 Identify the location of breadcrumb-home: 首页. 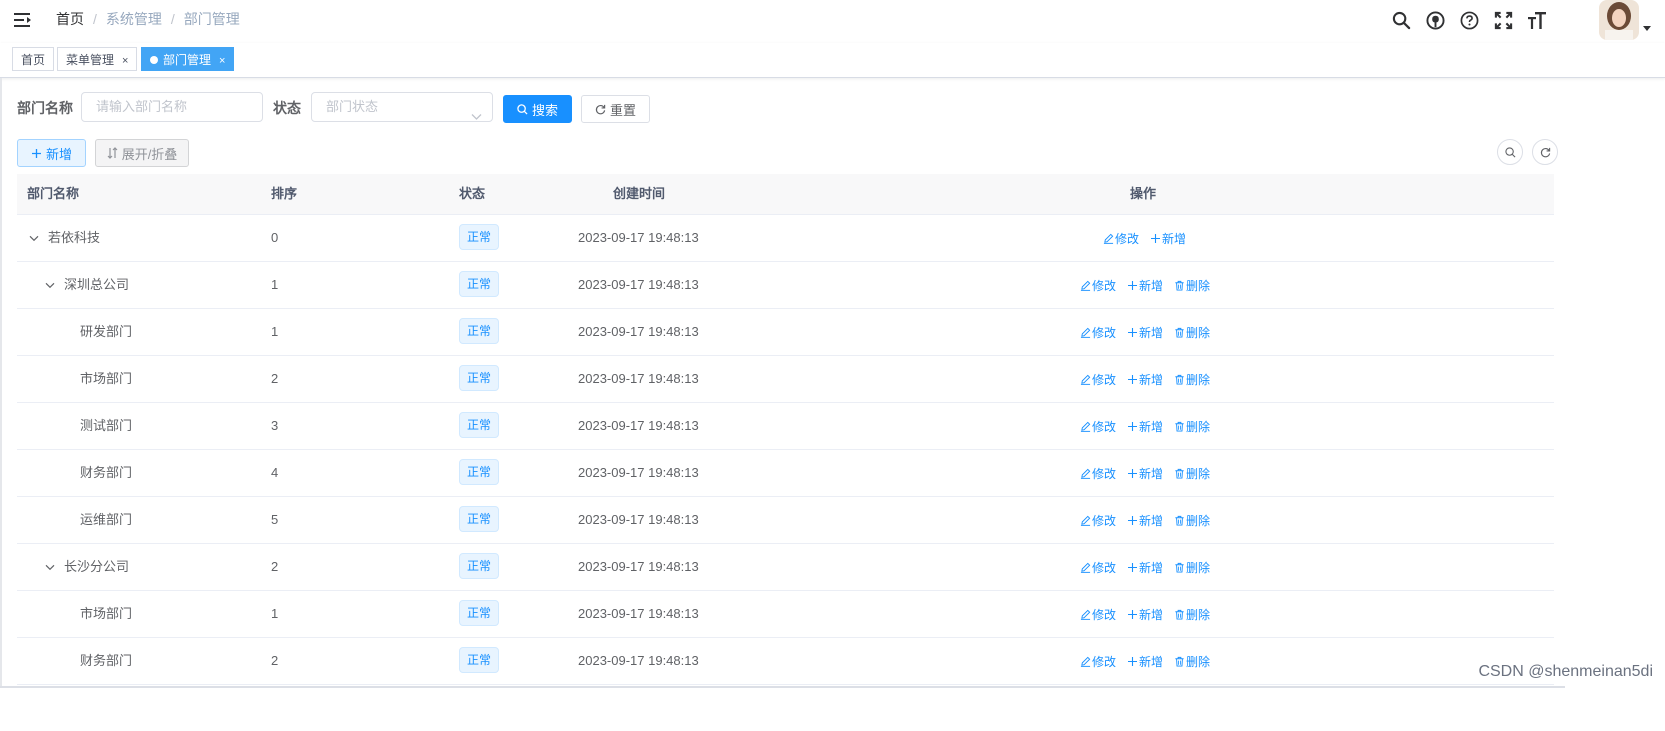
(70, 19).